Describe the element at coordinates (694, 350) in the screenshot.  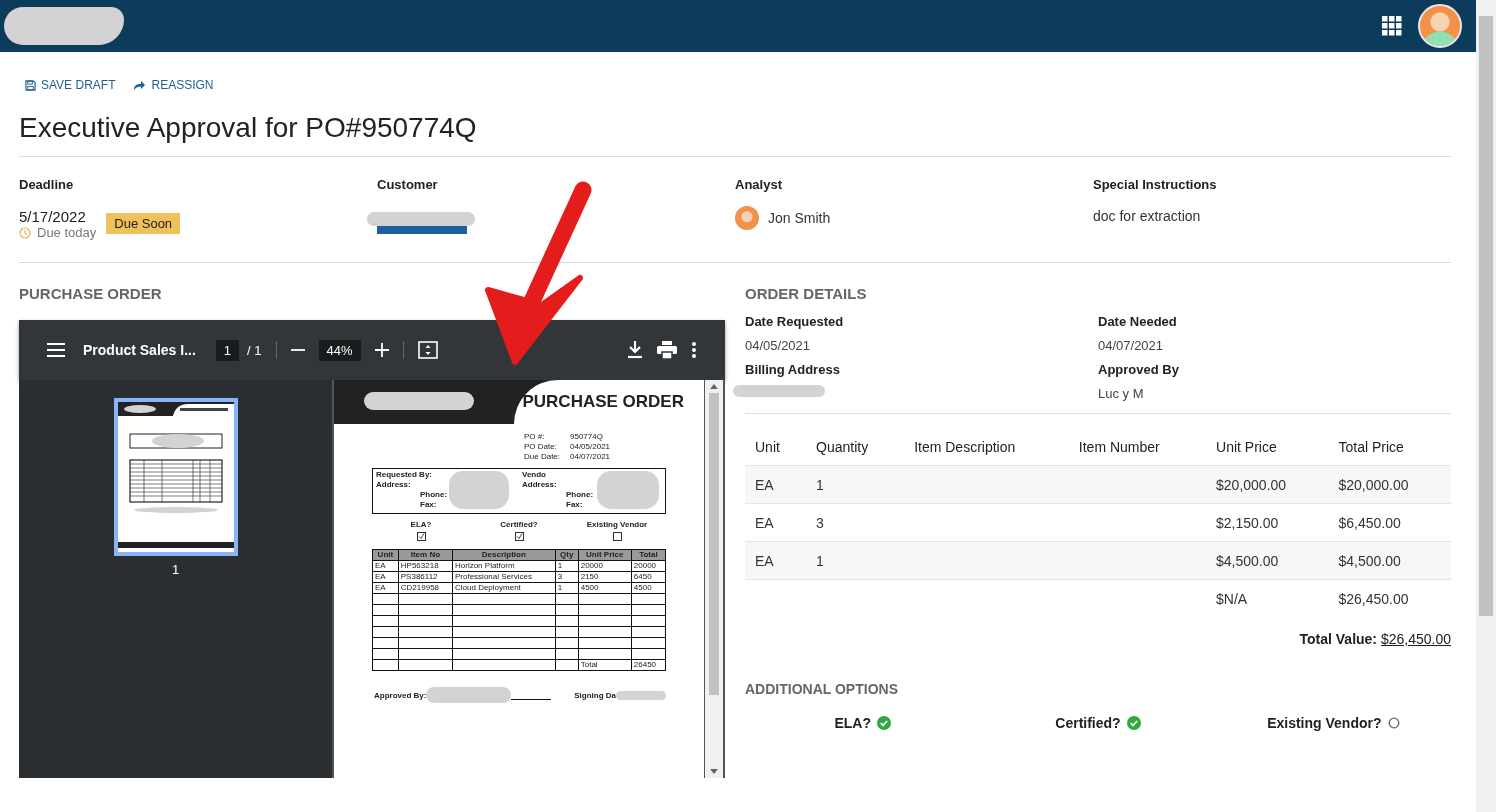
I see `more-options-icon` at that location.